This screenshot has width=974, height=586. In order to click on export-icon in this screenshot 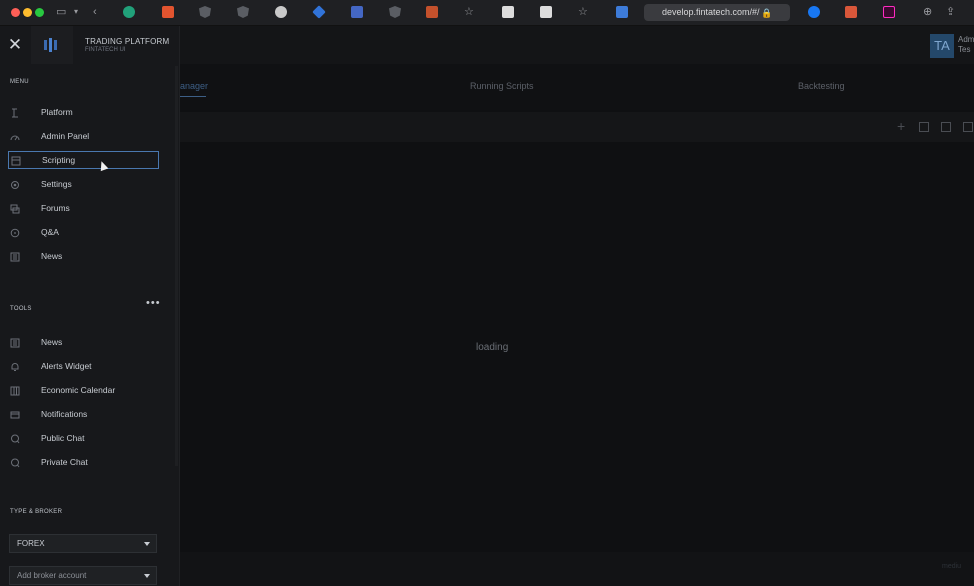, I will do `click(968, 127)`.